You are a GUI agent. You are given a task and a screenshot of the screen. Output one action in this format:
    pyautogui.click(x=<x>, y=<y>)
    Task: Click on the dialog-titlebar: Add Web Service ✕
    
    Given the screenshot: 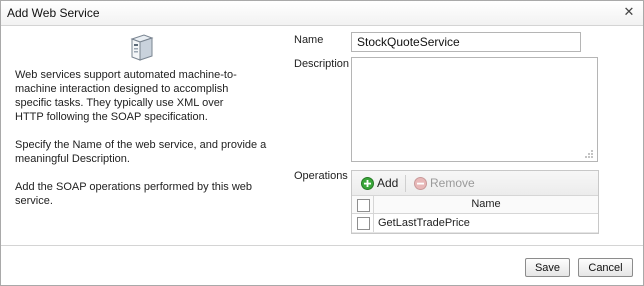 What is the action you would take?
    pyautogui.click(x=322, y=13)
    